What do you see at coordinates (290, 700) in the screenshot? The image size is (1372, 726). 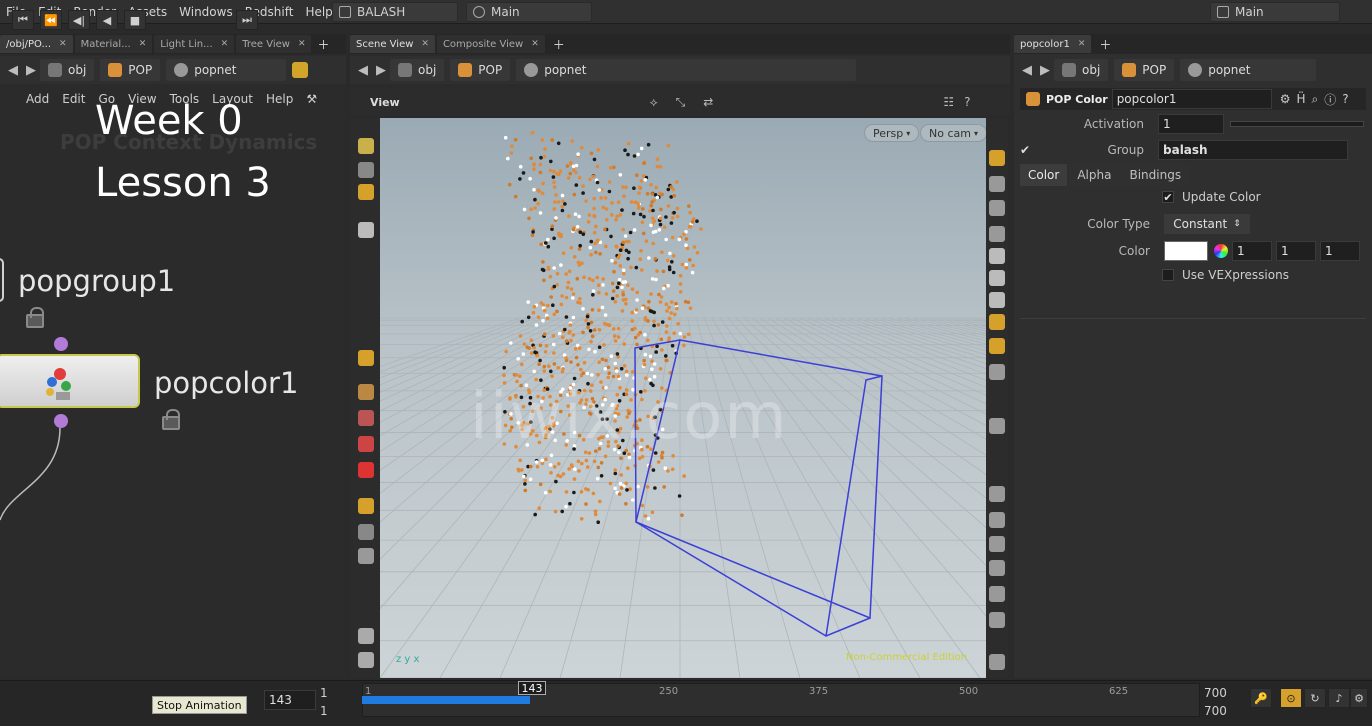 I see `current-frame-field: 143` at bounding box center [290, 700].